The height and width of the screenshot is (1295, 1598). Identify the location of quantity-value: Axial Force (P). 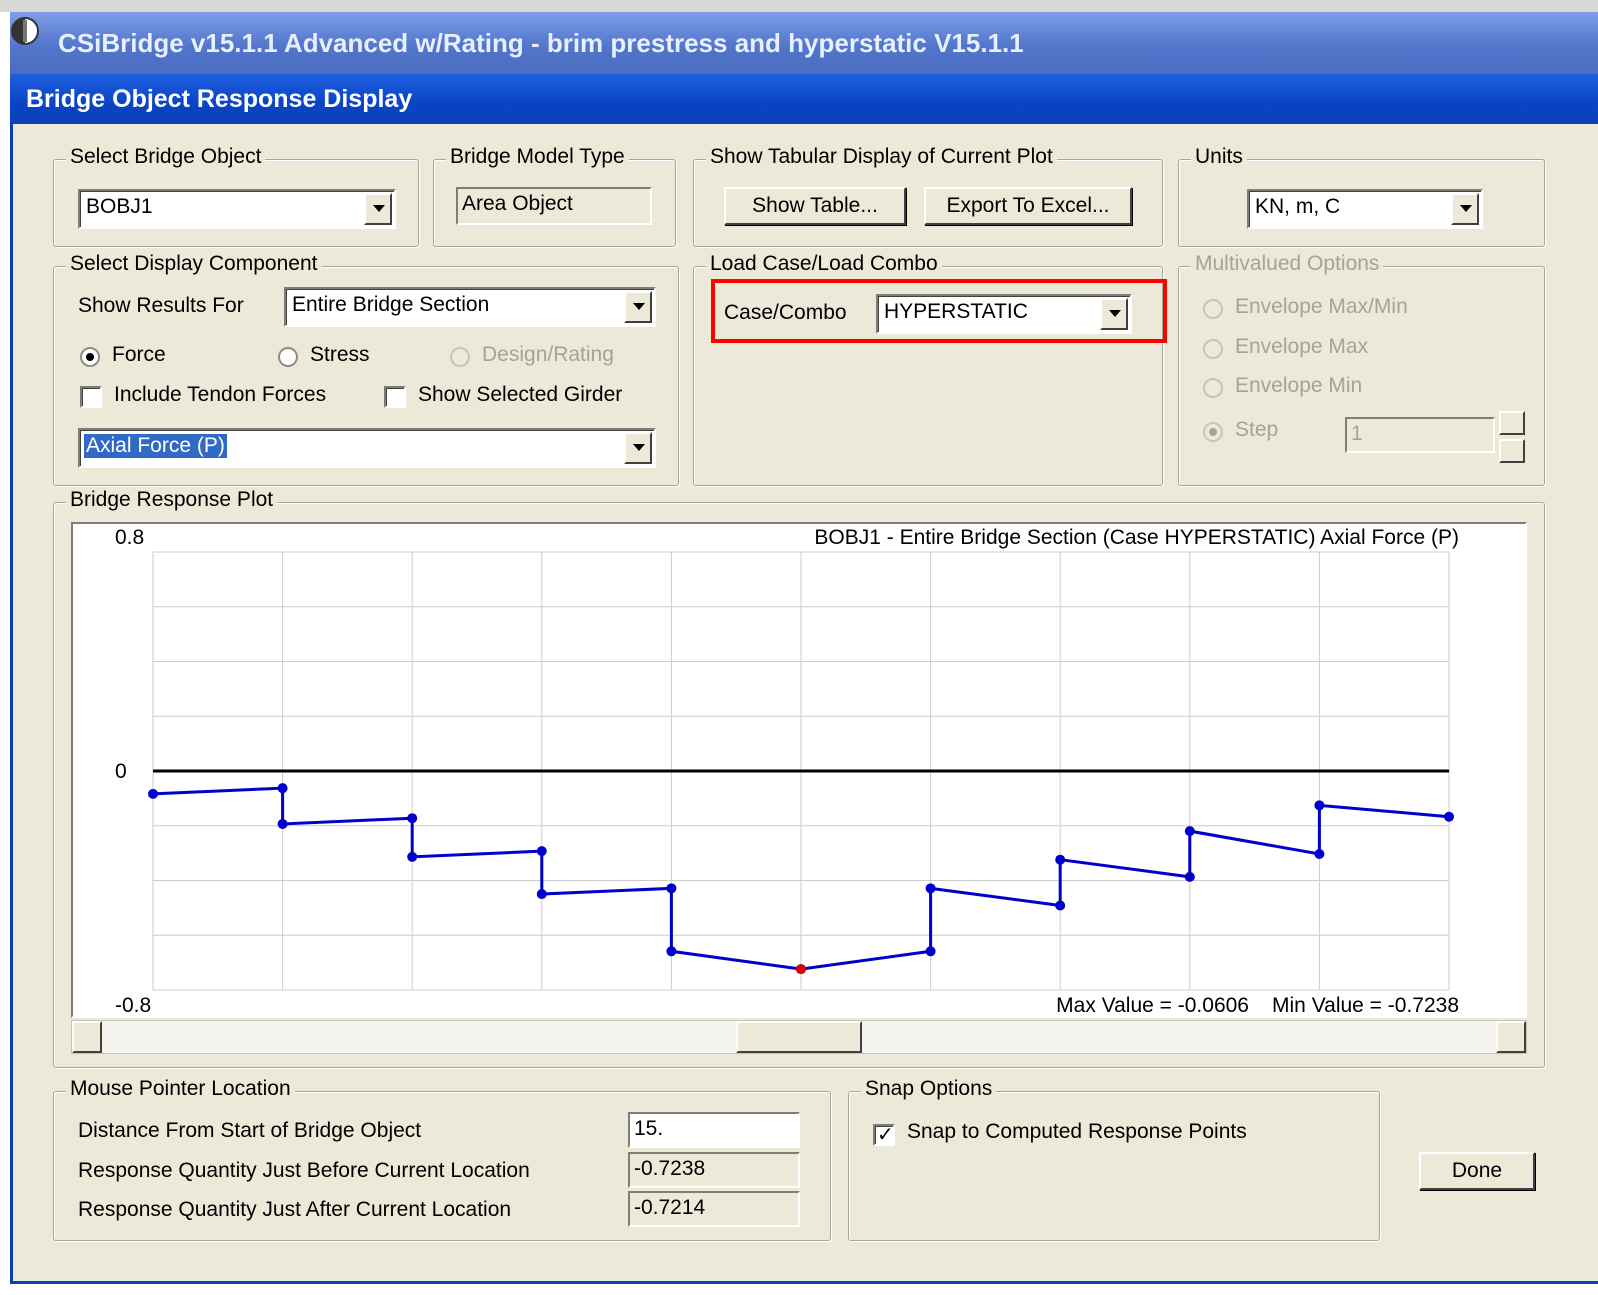
(155, 446).